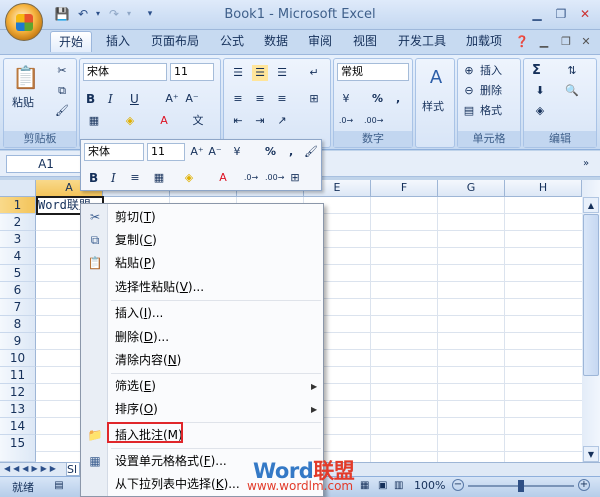 The image size is (600, 497). I want to click on select-all-corner, so click(18, 188).